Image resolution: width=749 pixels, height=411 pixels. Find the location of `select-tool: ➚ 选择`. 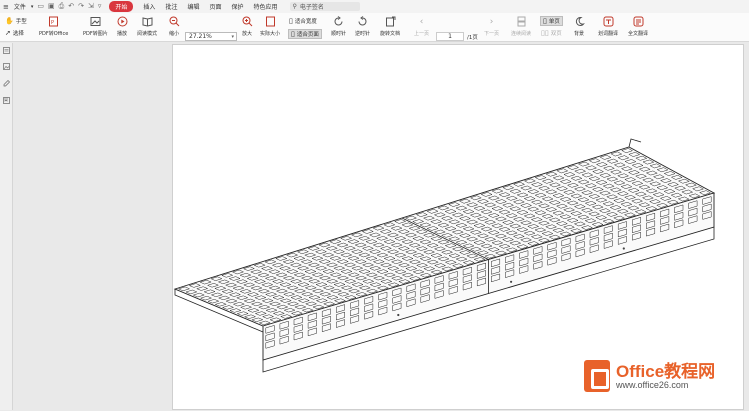

select-tool: ➚ 选择 is located at coordinates (14, 33).